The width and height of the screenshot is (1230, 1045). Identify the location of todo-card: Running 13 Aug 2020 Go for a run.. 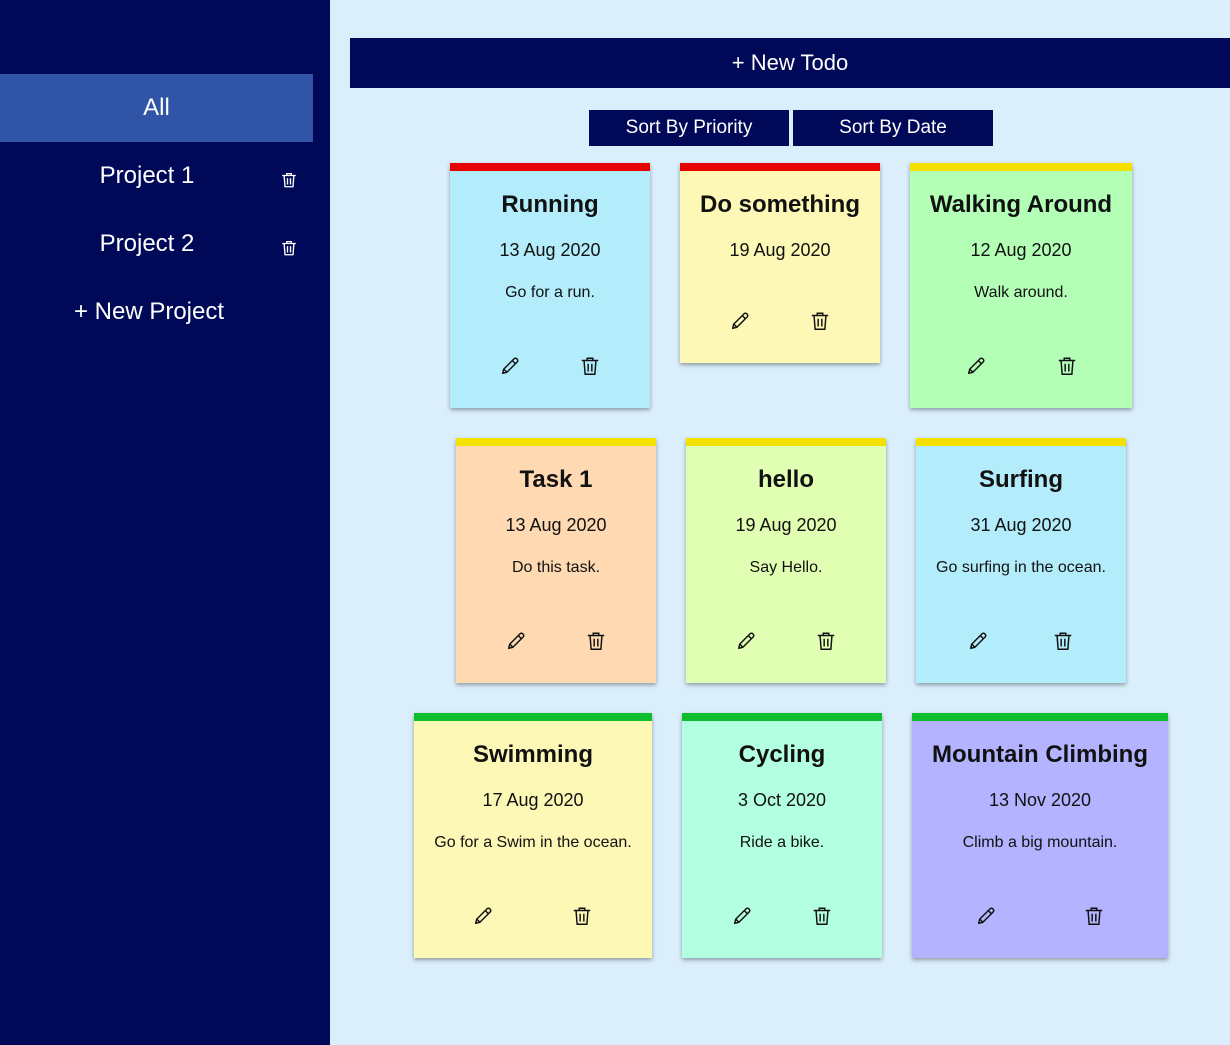
(550, 285).